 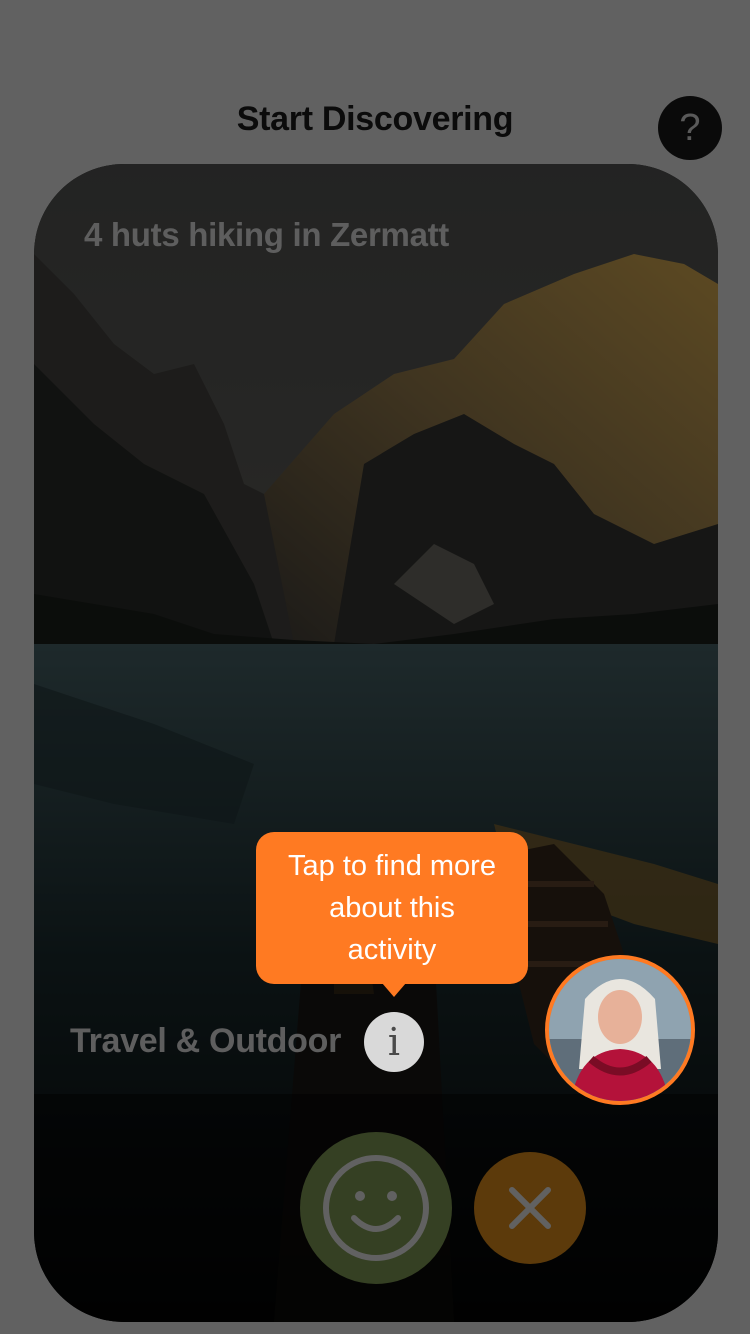 I want to click on dismiss-button, so click(x=530, y=1208).